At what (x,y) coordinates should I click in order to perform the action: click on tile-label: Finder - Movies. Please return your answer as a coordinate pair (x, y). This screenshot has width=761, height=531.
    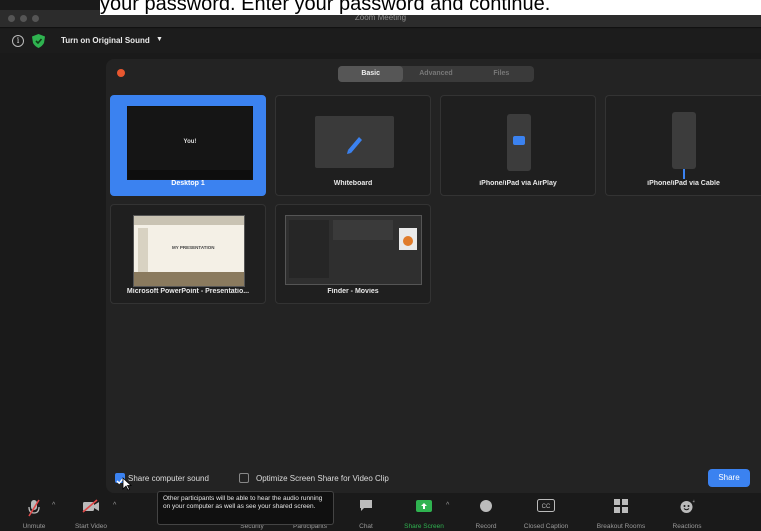
    Looking at the image, I should click on (353, 291).